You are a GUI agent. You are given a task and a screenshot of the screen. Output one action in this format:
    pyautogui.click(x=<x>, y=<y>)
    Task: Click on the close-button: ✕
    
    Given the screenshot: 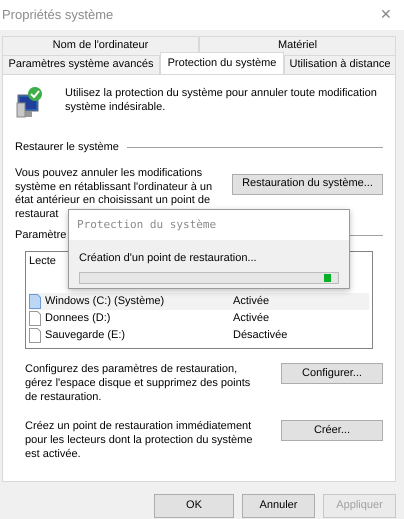 What is the action you would take?
    pyautogui.click(x=386, y=15)
    